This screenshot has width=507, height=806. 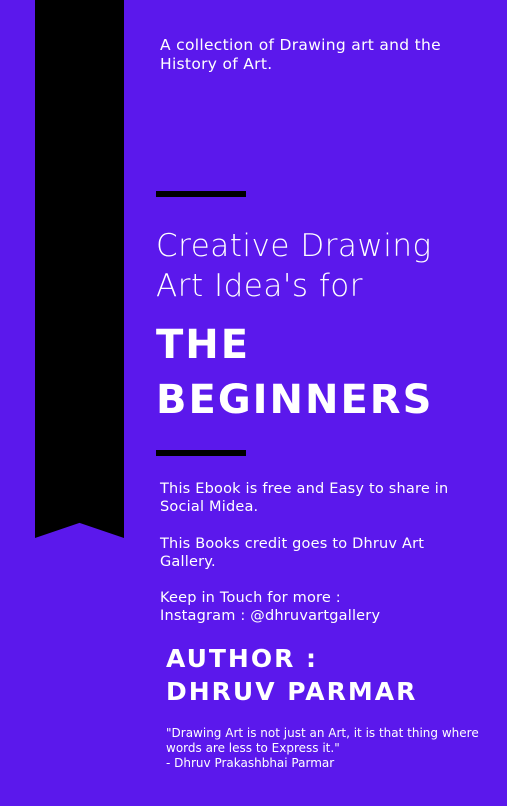 What do you see at coordinates (201, 194) in the screenshot?
I see `divider-top` at bounding box center [201, 194].